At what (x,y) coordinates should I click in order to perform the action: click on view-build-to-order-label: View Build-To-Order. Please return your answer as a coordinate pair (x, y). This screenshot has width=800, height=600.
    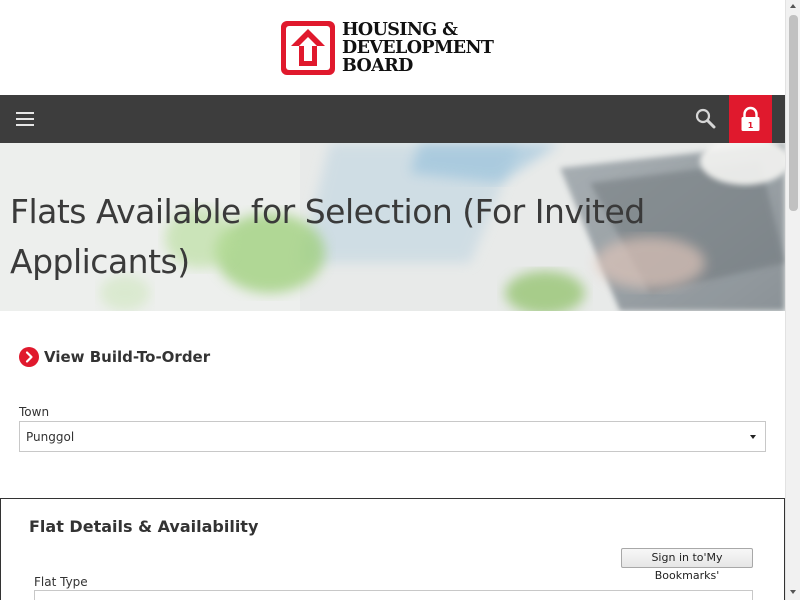
    Looking at the image, I should click on (127, 357).